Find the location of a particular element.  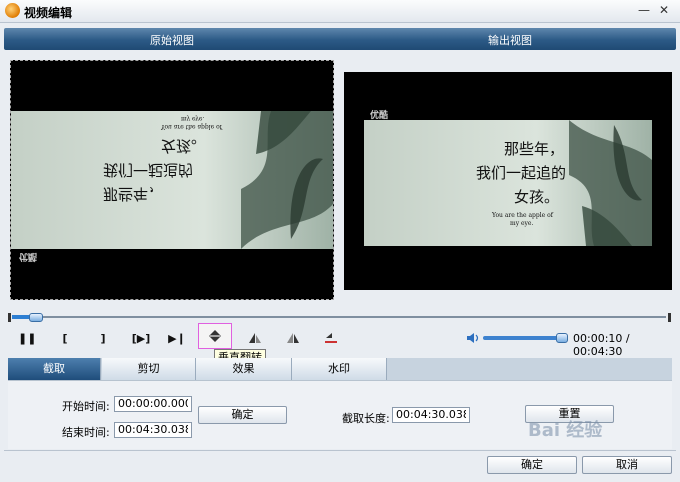

tab-effects: 效果 is located at coordinates (244, 369).